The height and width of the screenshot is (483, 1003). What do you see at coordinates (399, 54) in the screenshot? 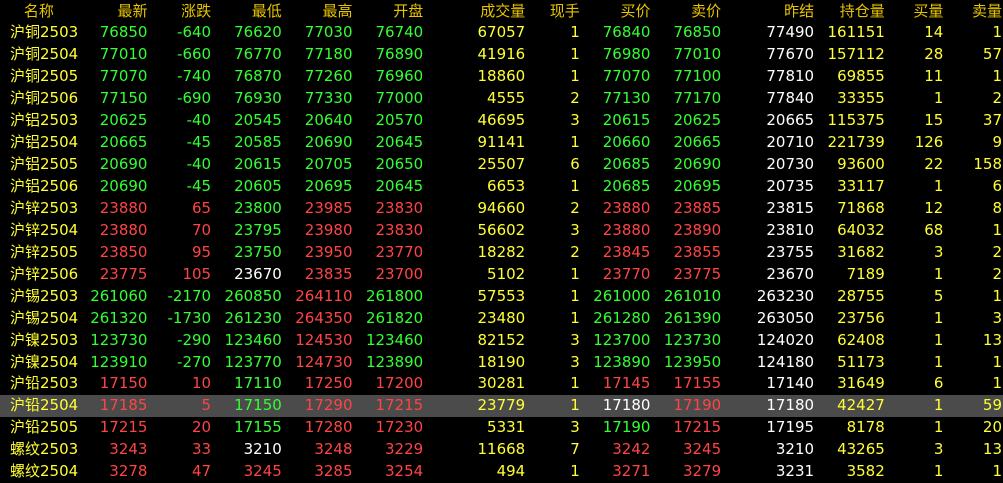
I see `open-price-cell: 76890` at bounding box center [399, 54].